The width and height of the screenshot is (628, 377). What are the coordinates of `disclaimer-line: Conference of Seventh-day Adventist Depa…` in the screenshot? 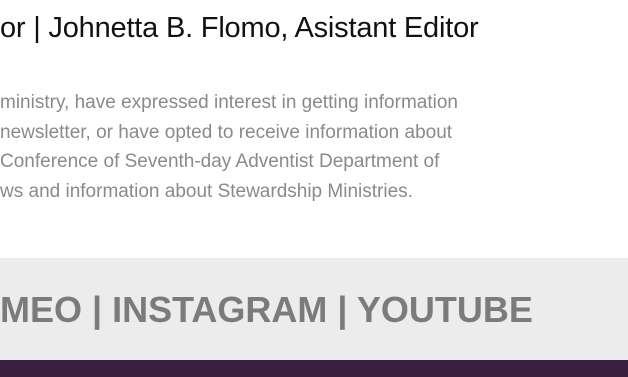 It's located at (220, 161).